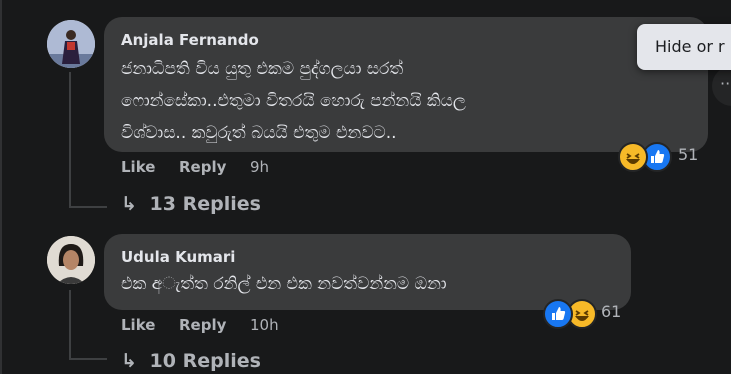 This screenshot has height=374, width=731. What do you see at coordinates (190, 40) in the screenshot?
I see `comment-author: Anjala Fernando` at bounding box center [190, 40].